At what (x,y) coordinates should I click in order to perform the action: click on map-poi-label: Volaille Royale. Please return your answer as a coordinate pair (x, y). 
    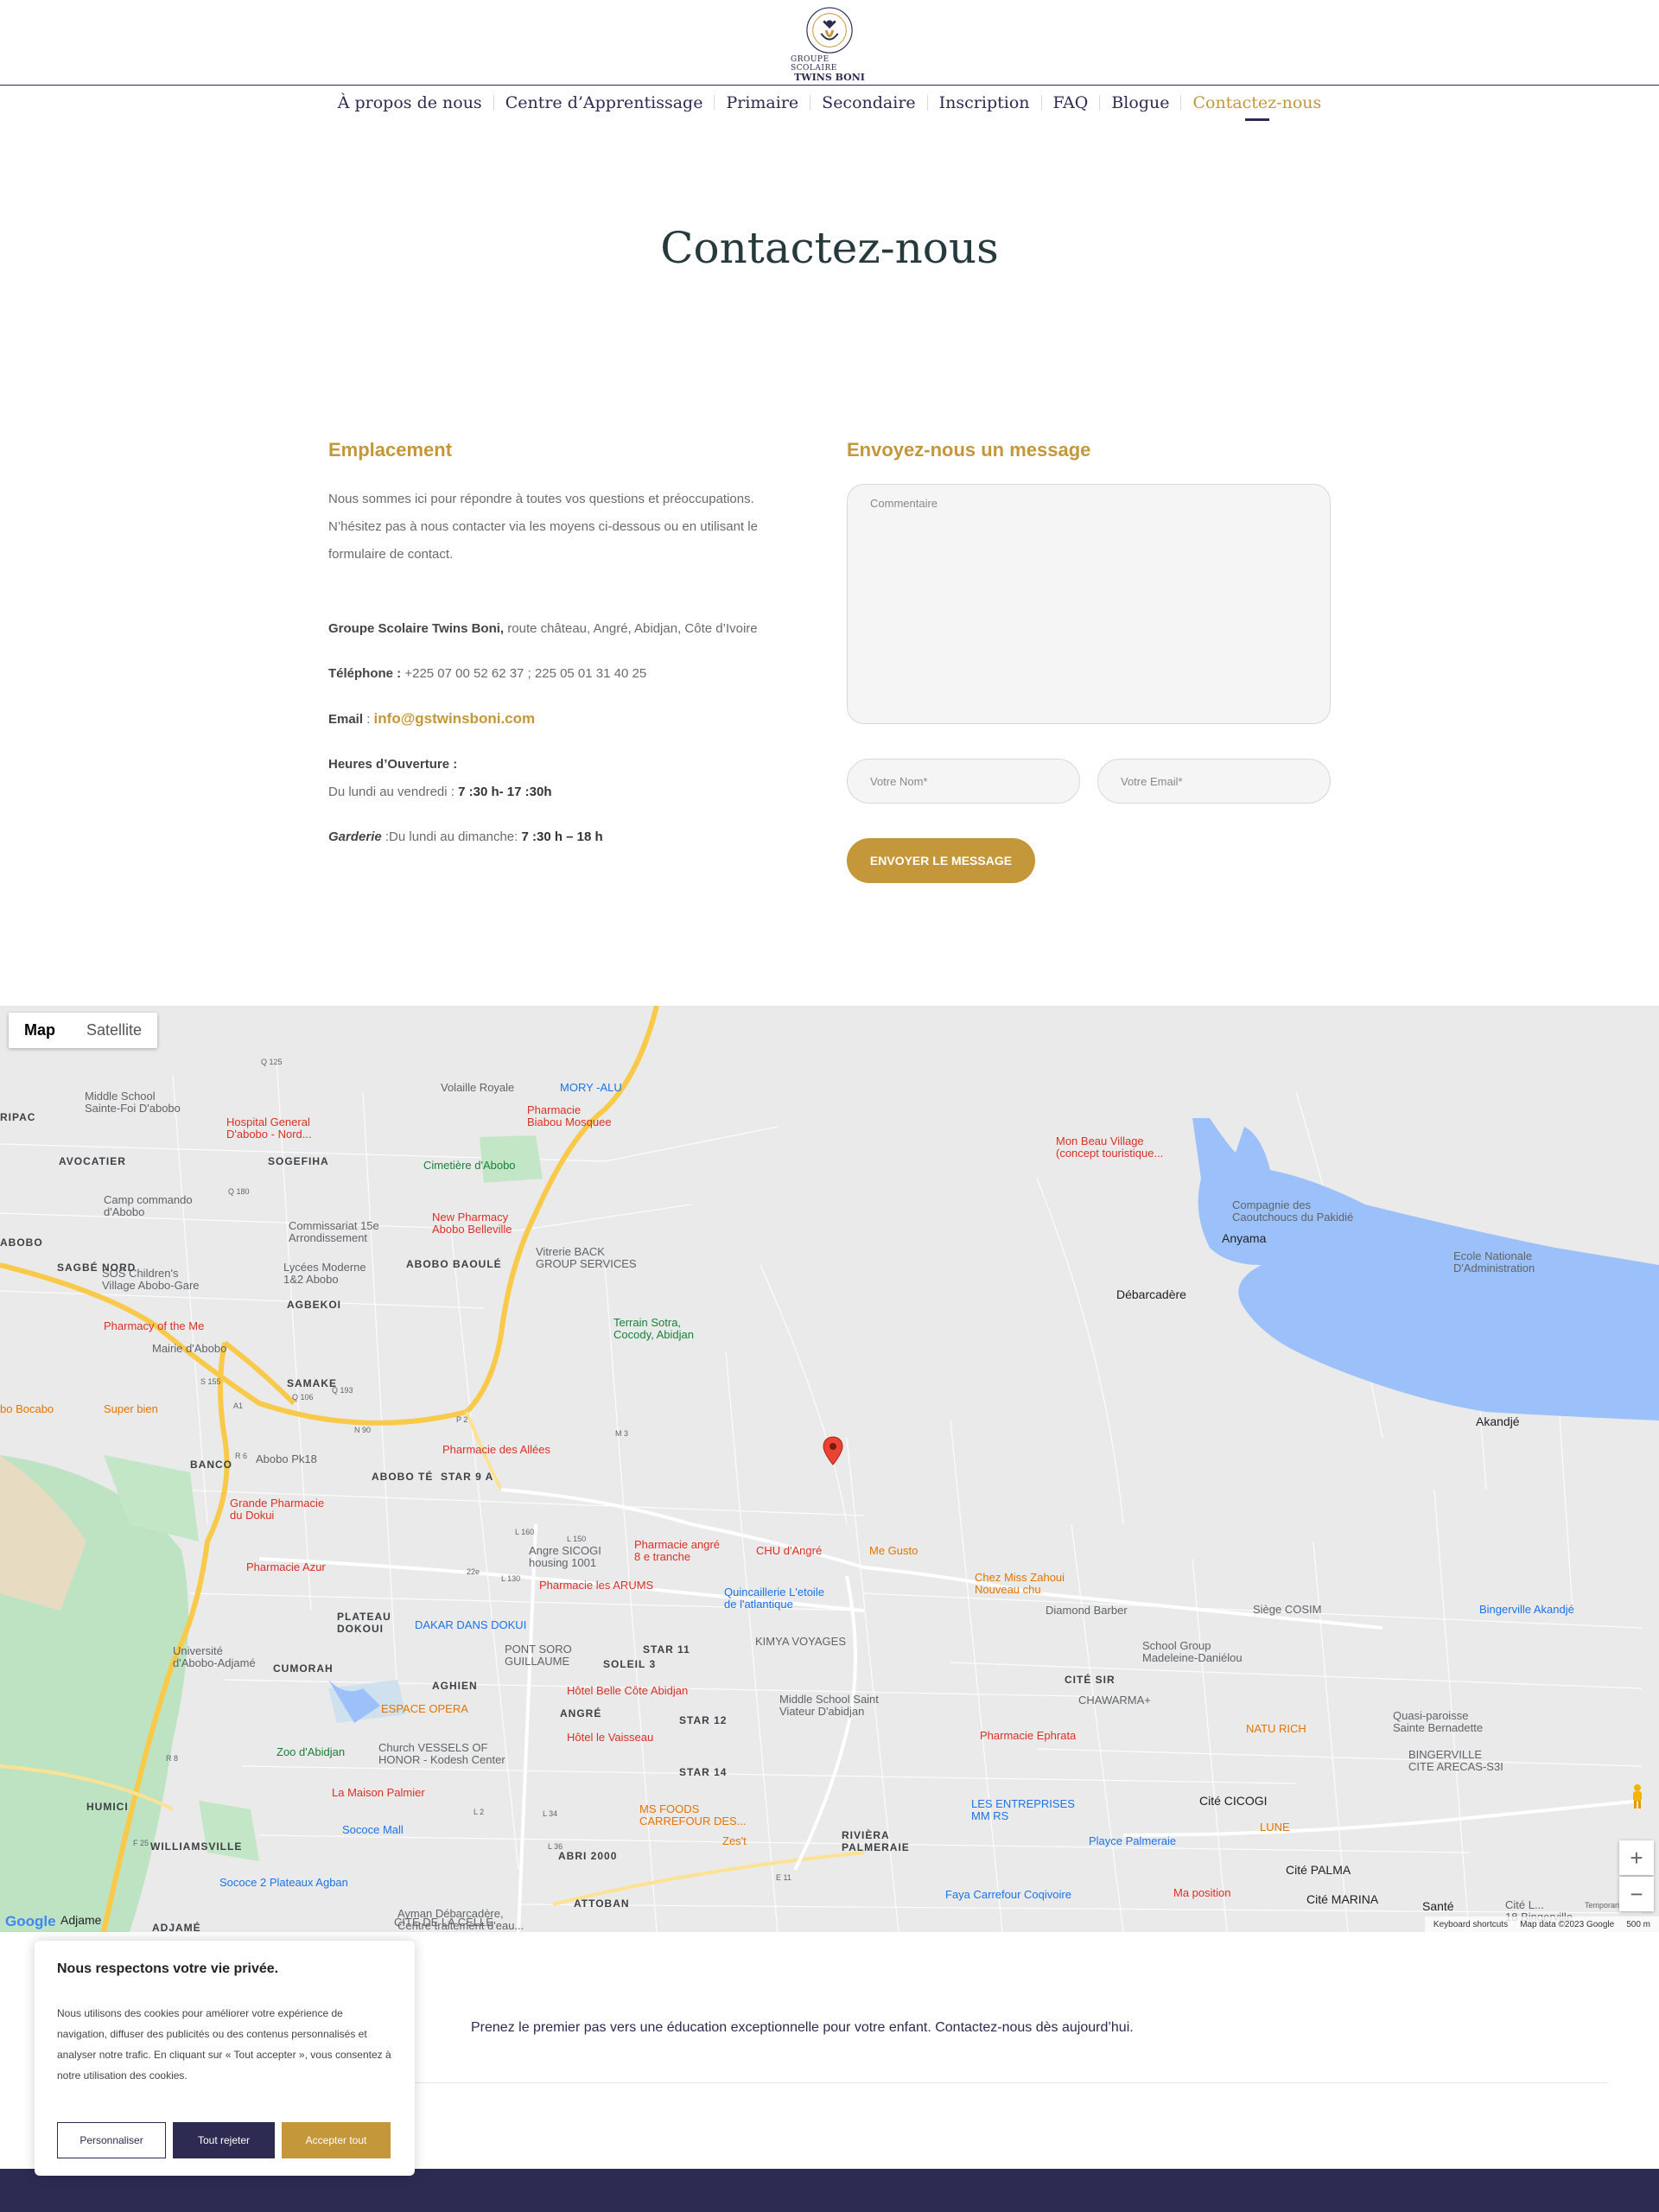
    Looking at the image, I should click on (477, 1088).